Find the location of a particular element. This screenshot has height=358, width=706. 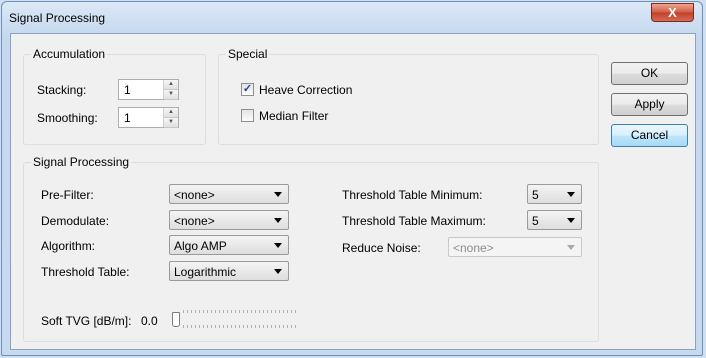

ok-button: OK is located at coordinates (649, 73).